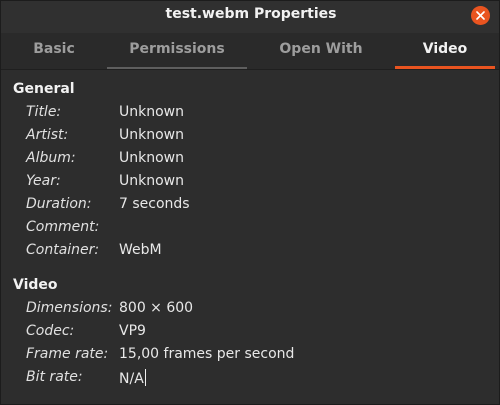  Describe the element at coordinates (154, 204) in the screenshot. I see `duration-value: 7 seconds` at that location.